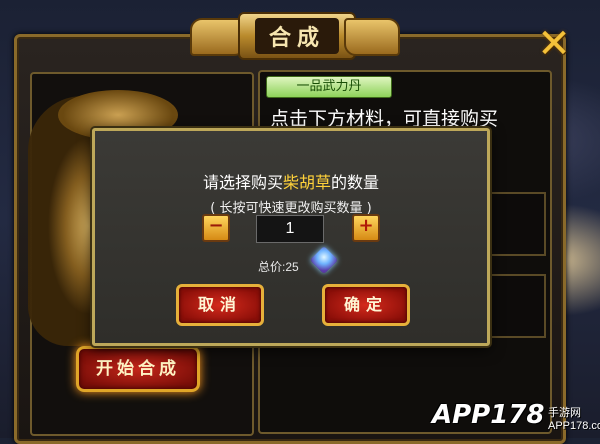  Describe the element at coordinates (384, 119) in the screenshot. I see `purchase-hint: 点击下方材料，可直接购买` at that location.